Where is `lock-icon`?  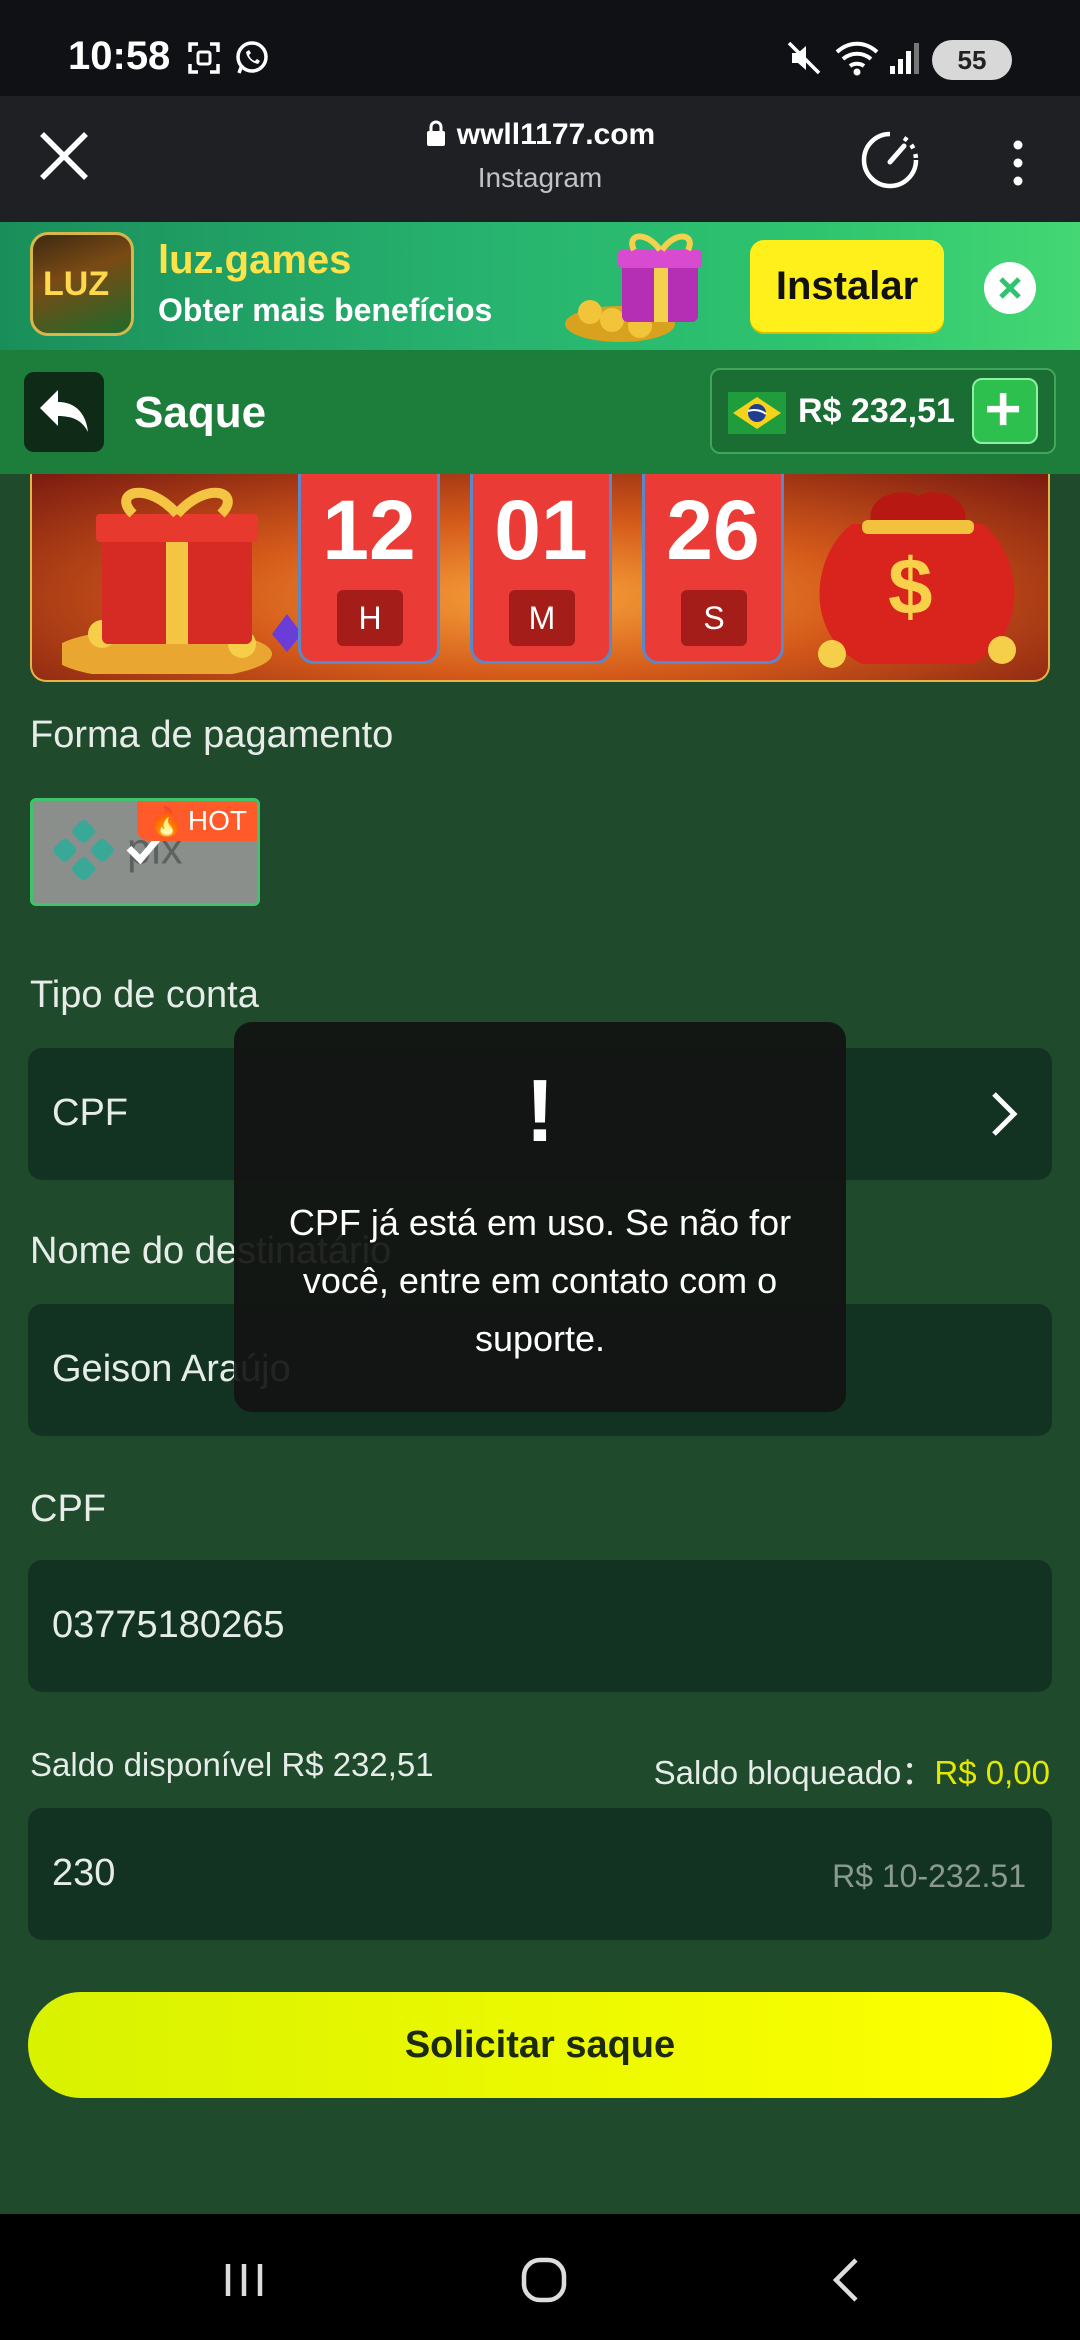
lock-icon is located at coordinates (435, 133).